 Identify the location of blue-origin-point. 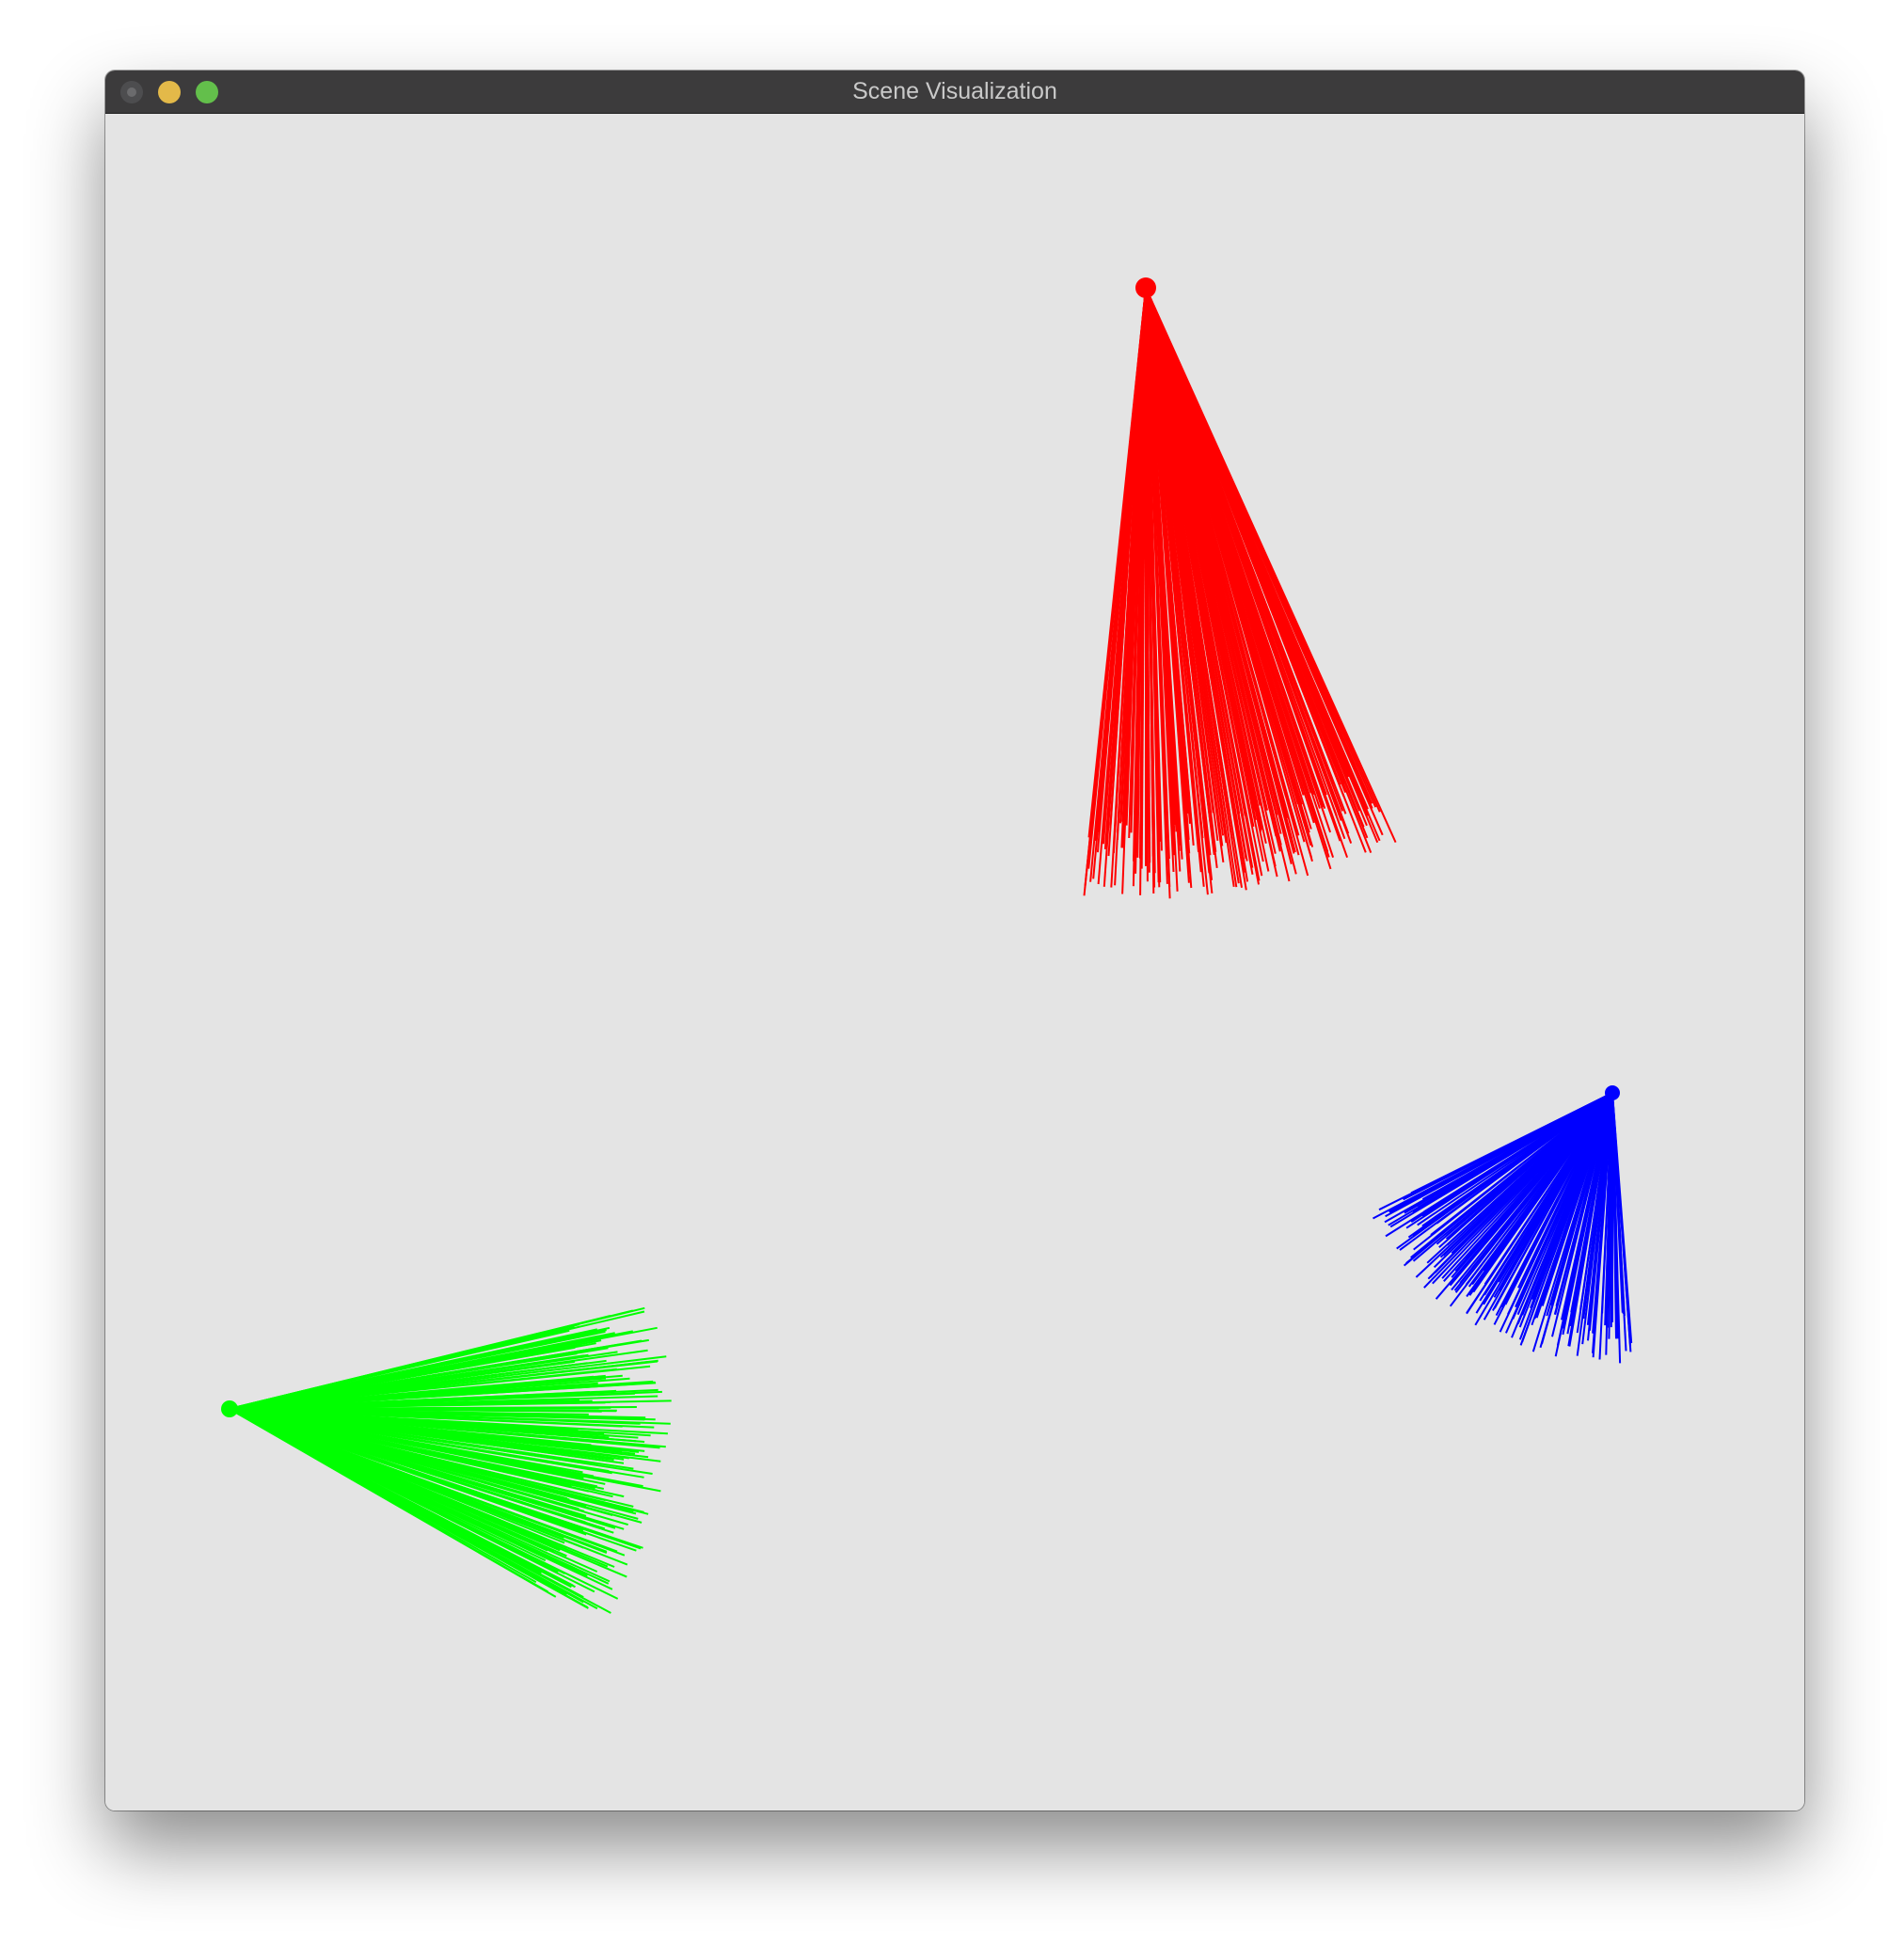
(1612, 1092).